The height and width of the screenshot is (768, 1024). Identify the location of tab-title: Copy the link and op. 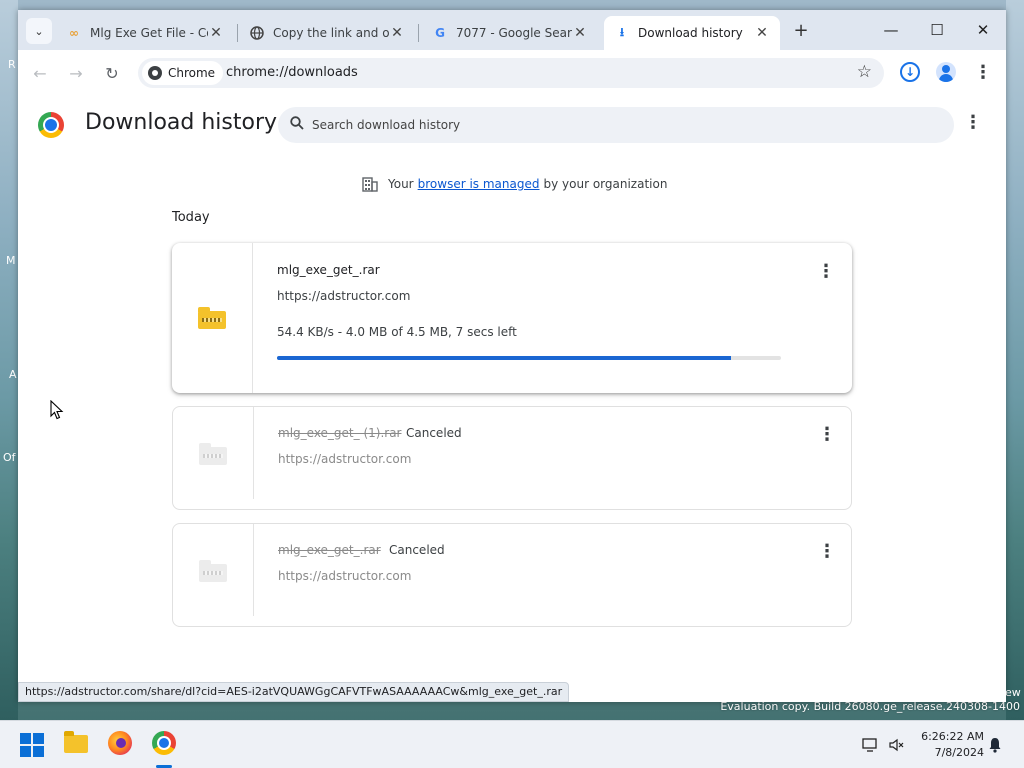
(331, 33).